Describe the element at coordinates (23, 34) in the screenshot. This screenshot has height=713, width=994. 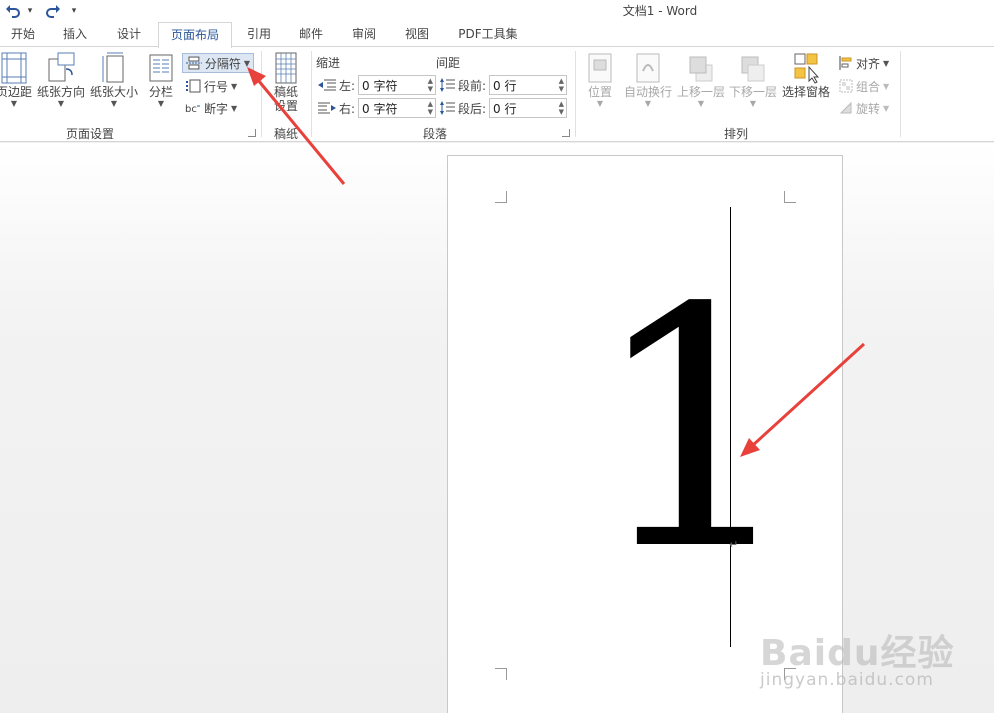
I see `tab-home: 开始` at that location.